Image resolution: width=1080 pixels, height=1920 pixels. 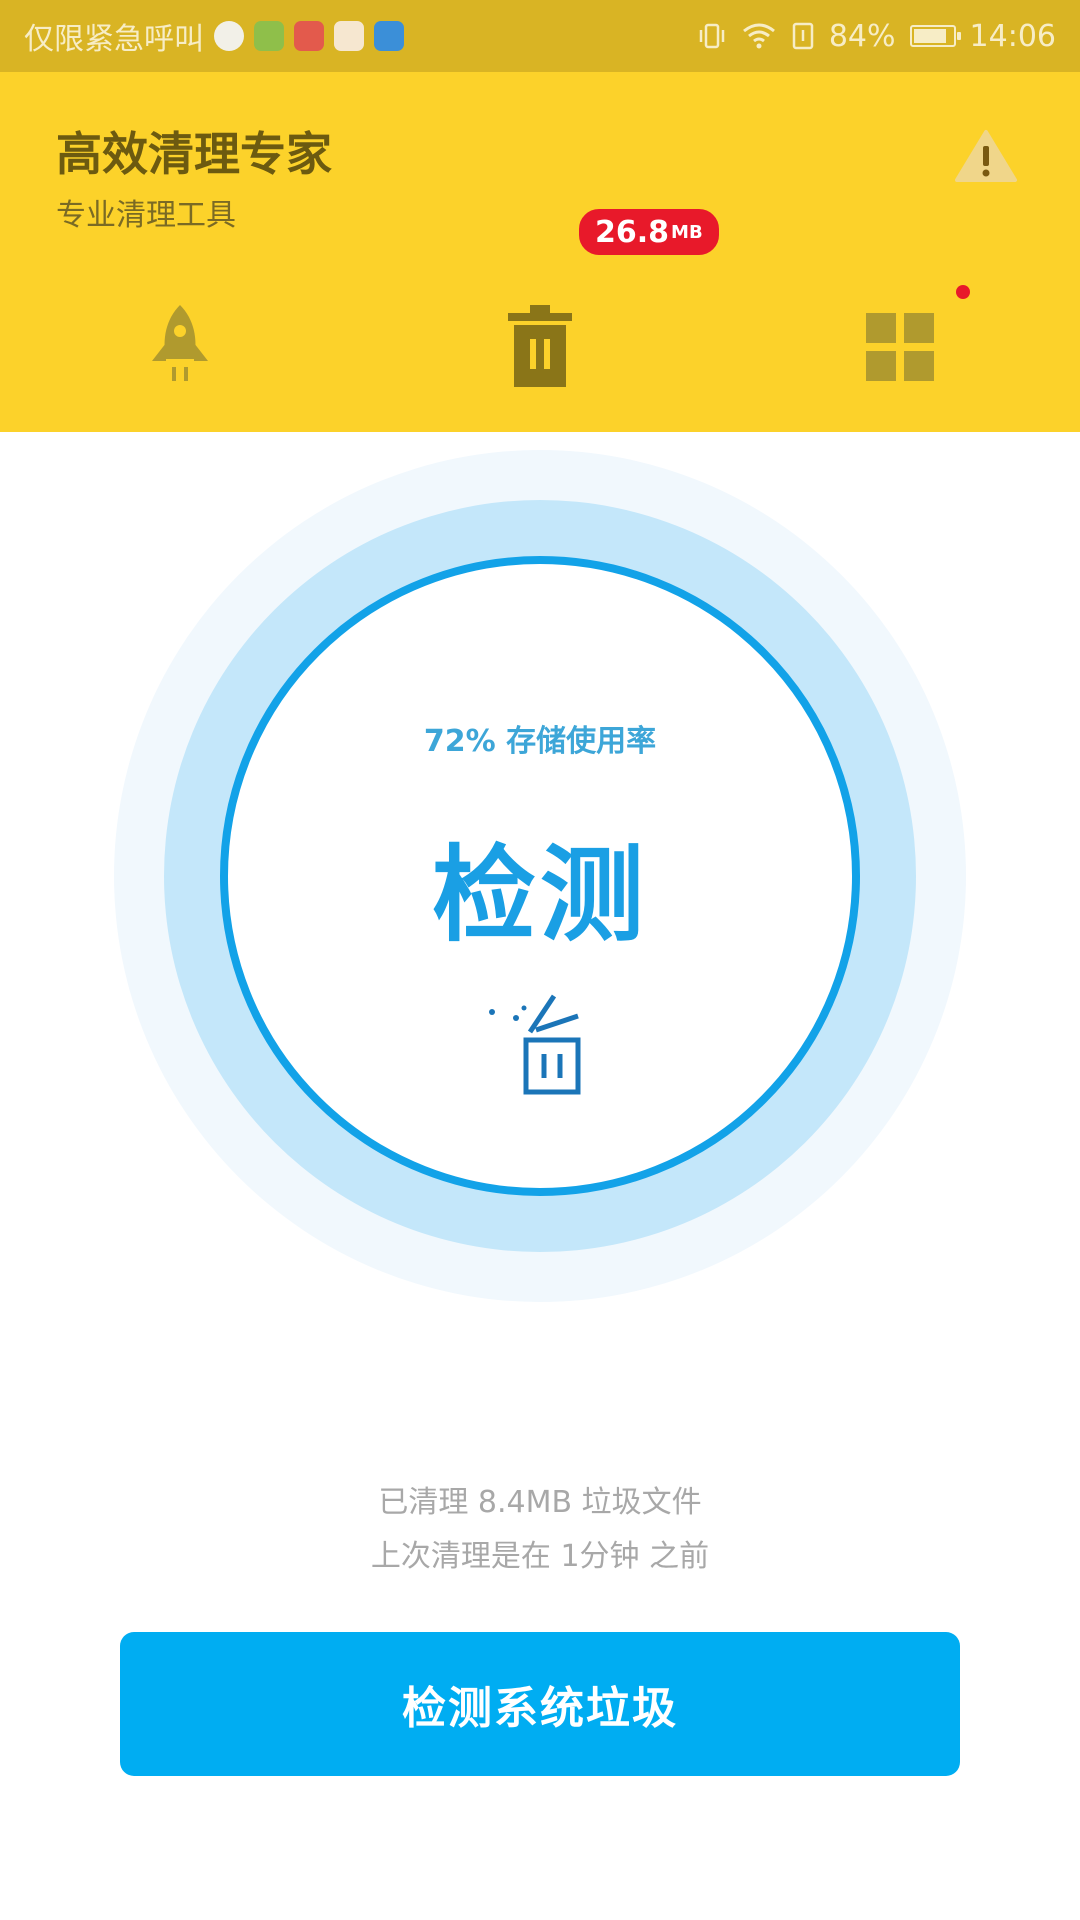 I want to click on junk-size-badge: 26.8 MB, so click(x=649, y=232).